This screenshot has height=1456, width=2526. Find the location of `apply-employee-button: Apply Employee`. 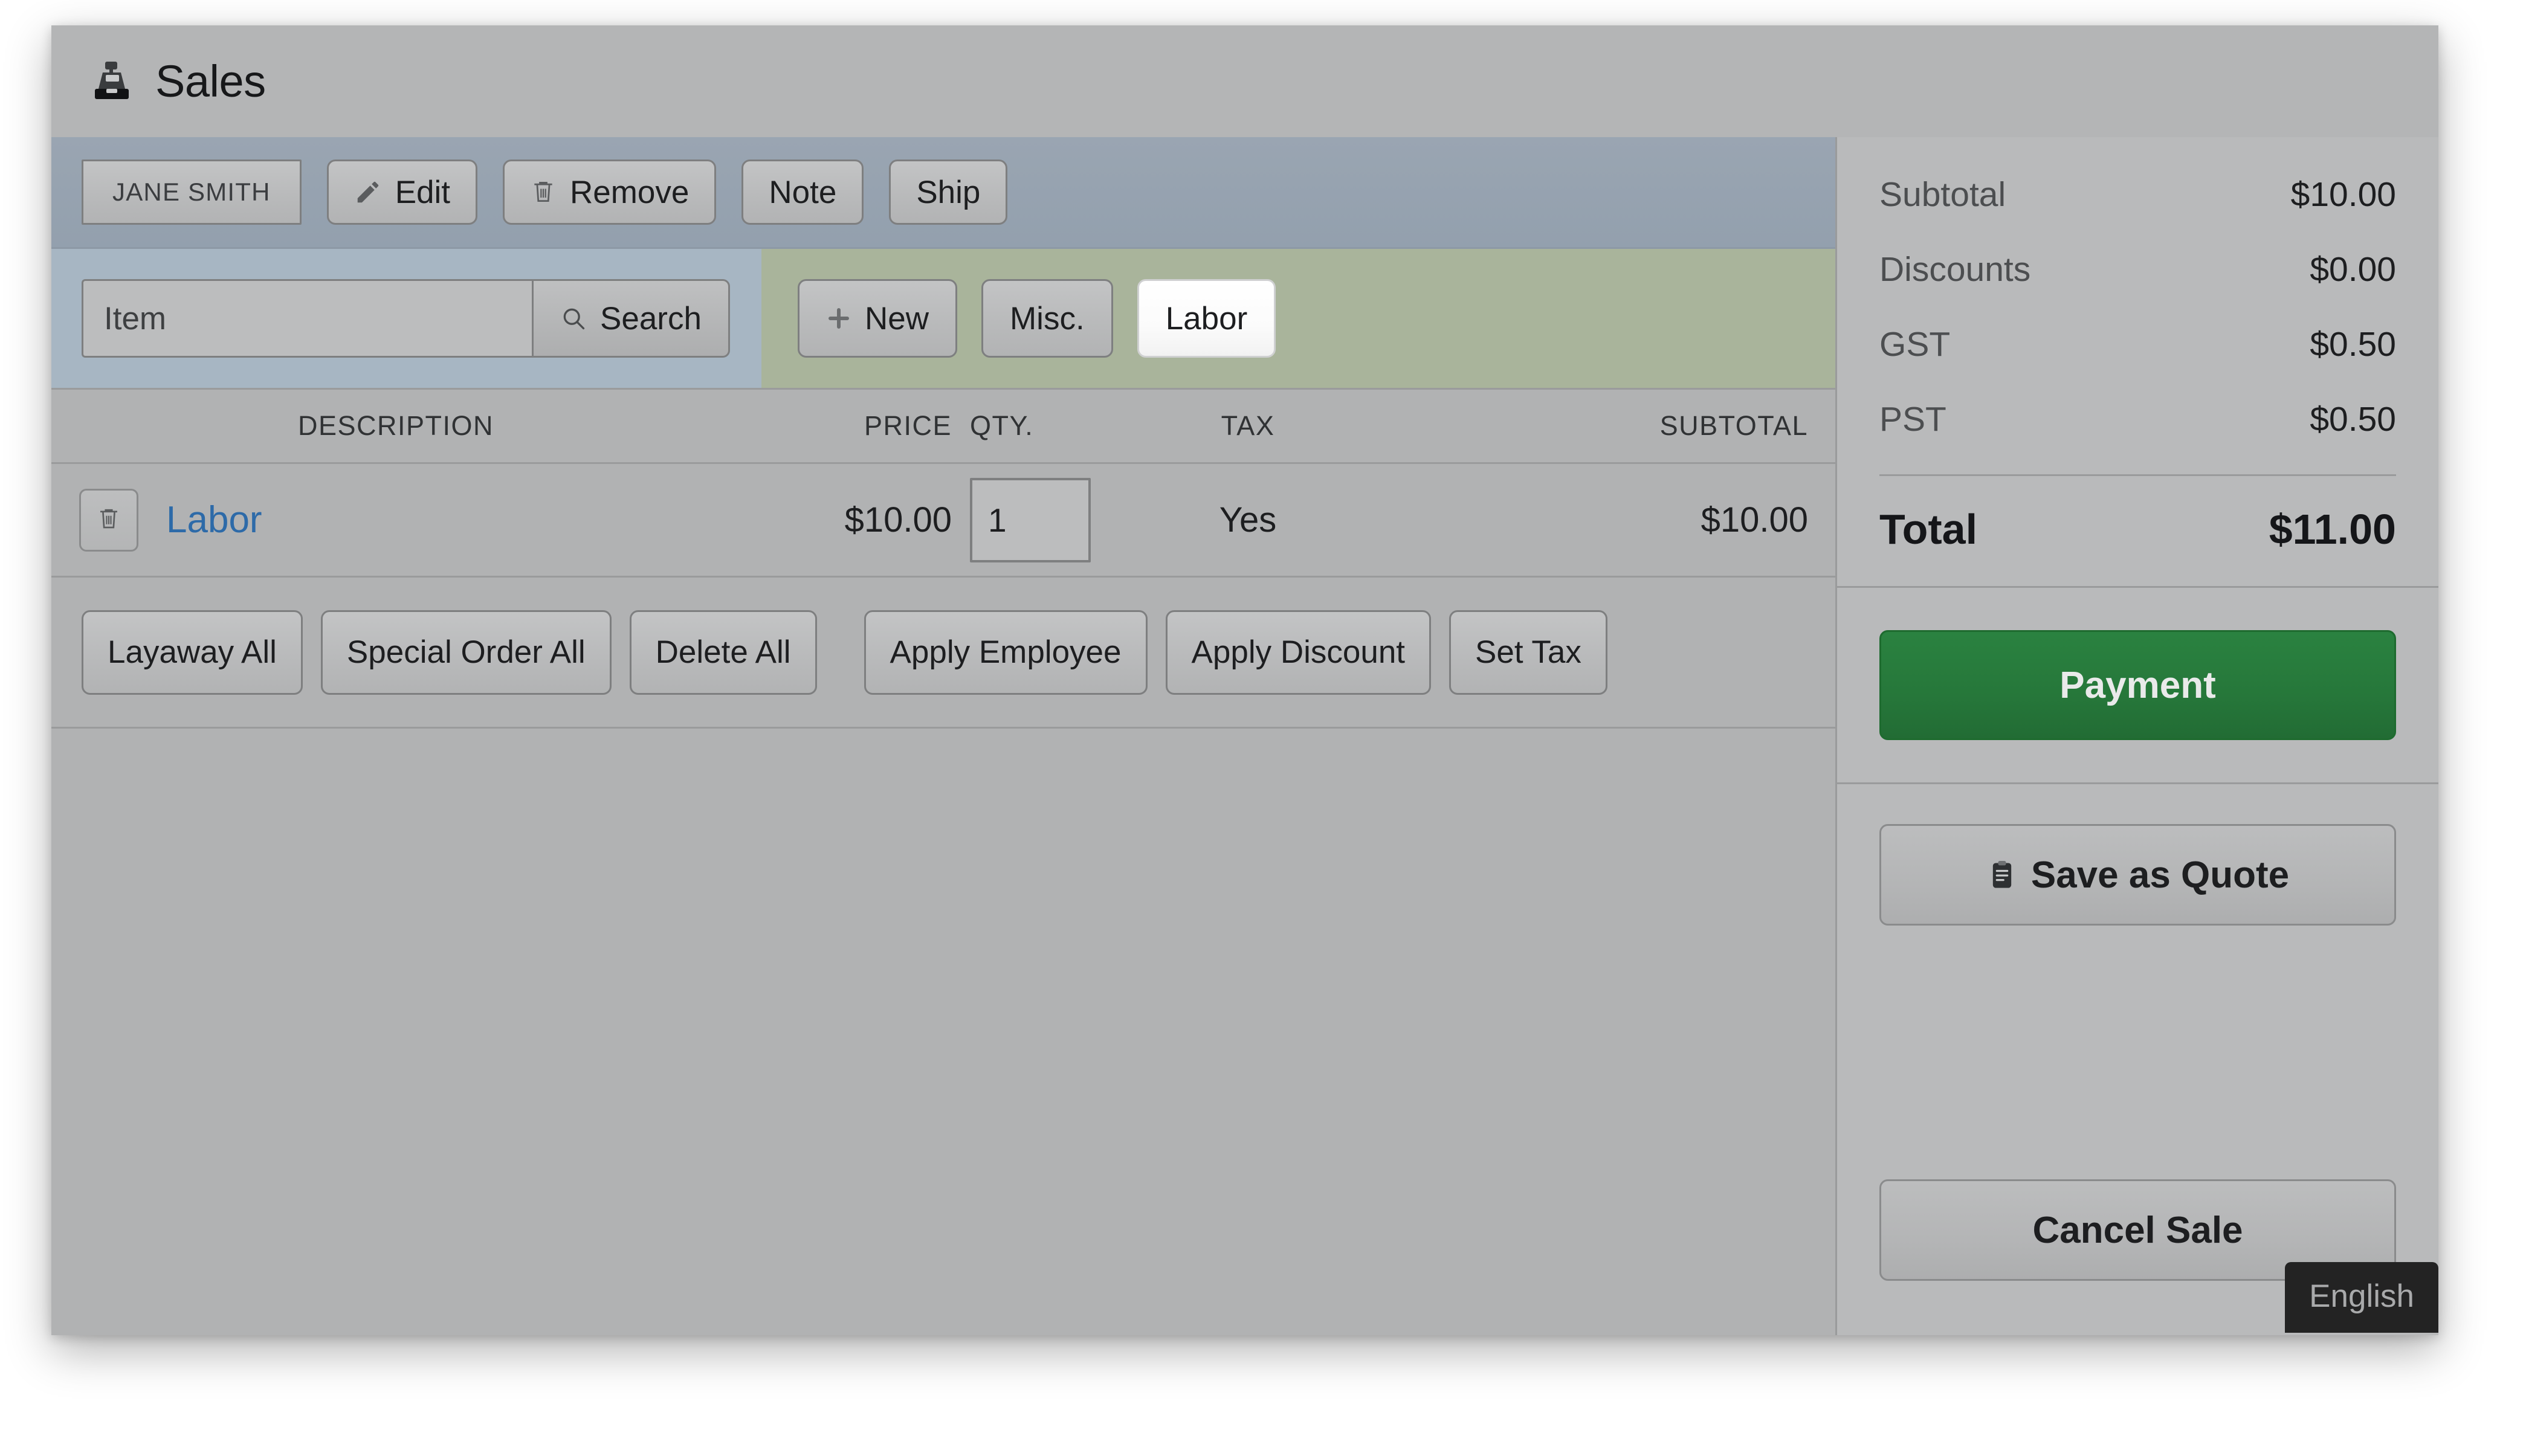

apply-employee-button: Apply Employee is located at coordinates (1006, 652).